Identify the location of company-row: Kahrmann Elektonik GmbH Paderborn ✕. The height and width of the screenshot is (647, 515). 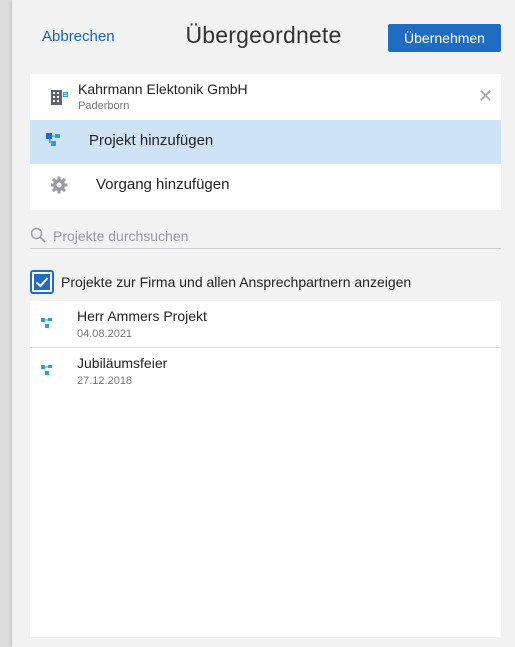
(265, 97).